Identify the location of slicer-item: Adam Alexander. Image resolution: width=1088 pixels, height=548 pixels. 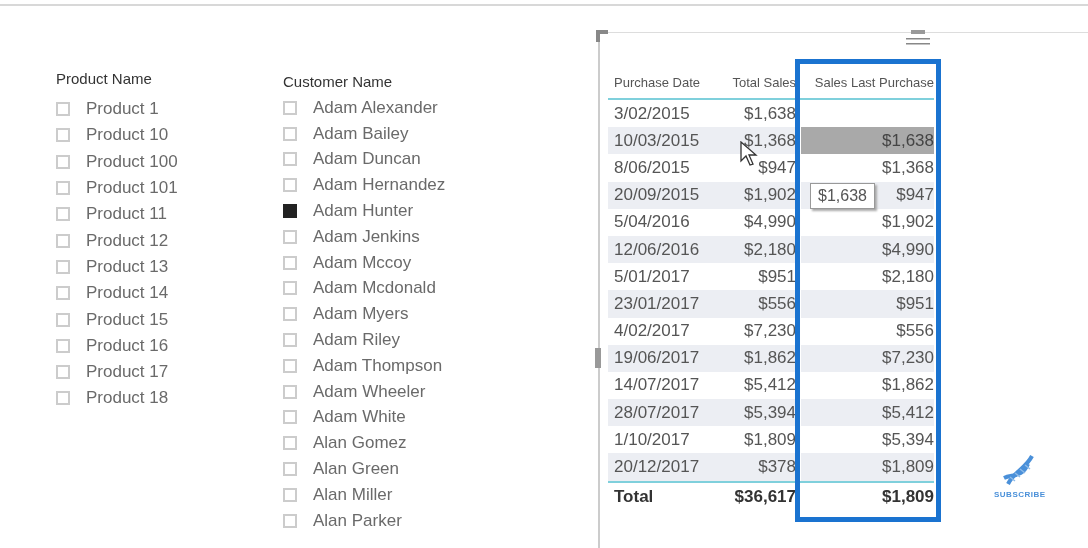
(373, 107).